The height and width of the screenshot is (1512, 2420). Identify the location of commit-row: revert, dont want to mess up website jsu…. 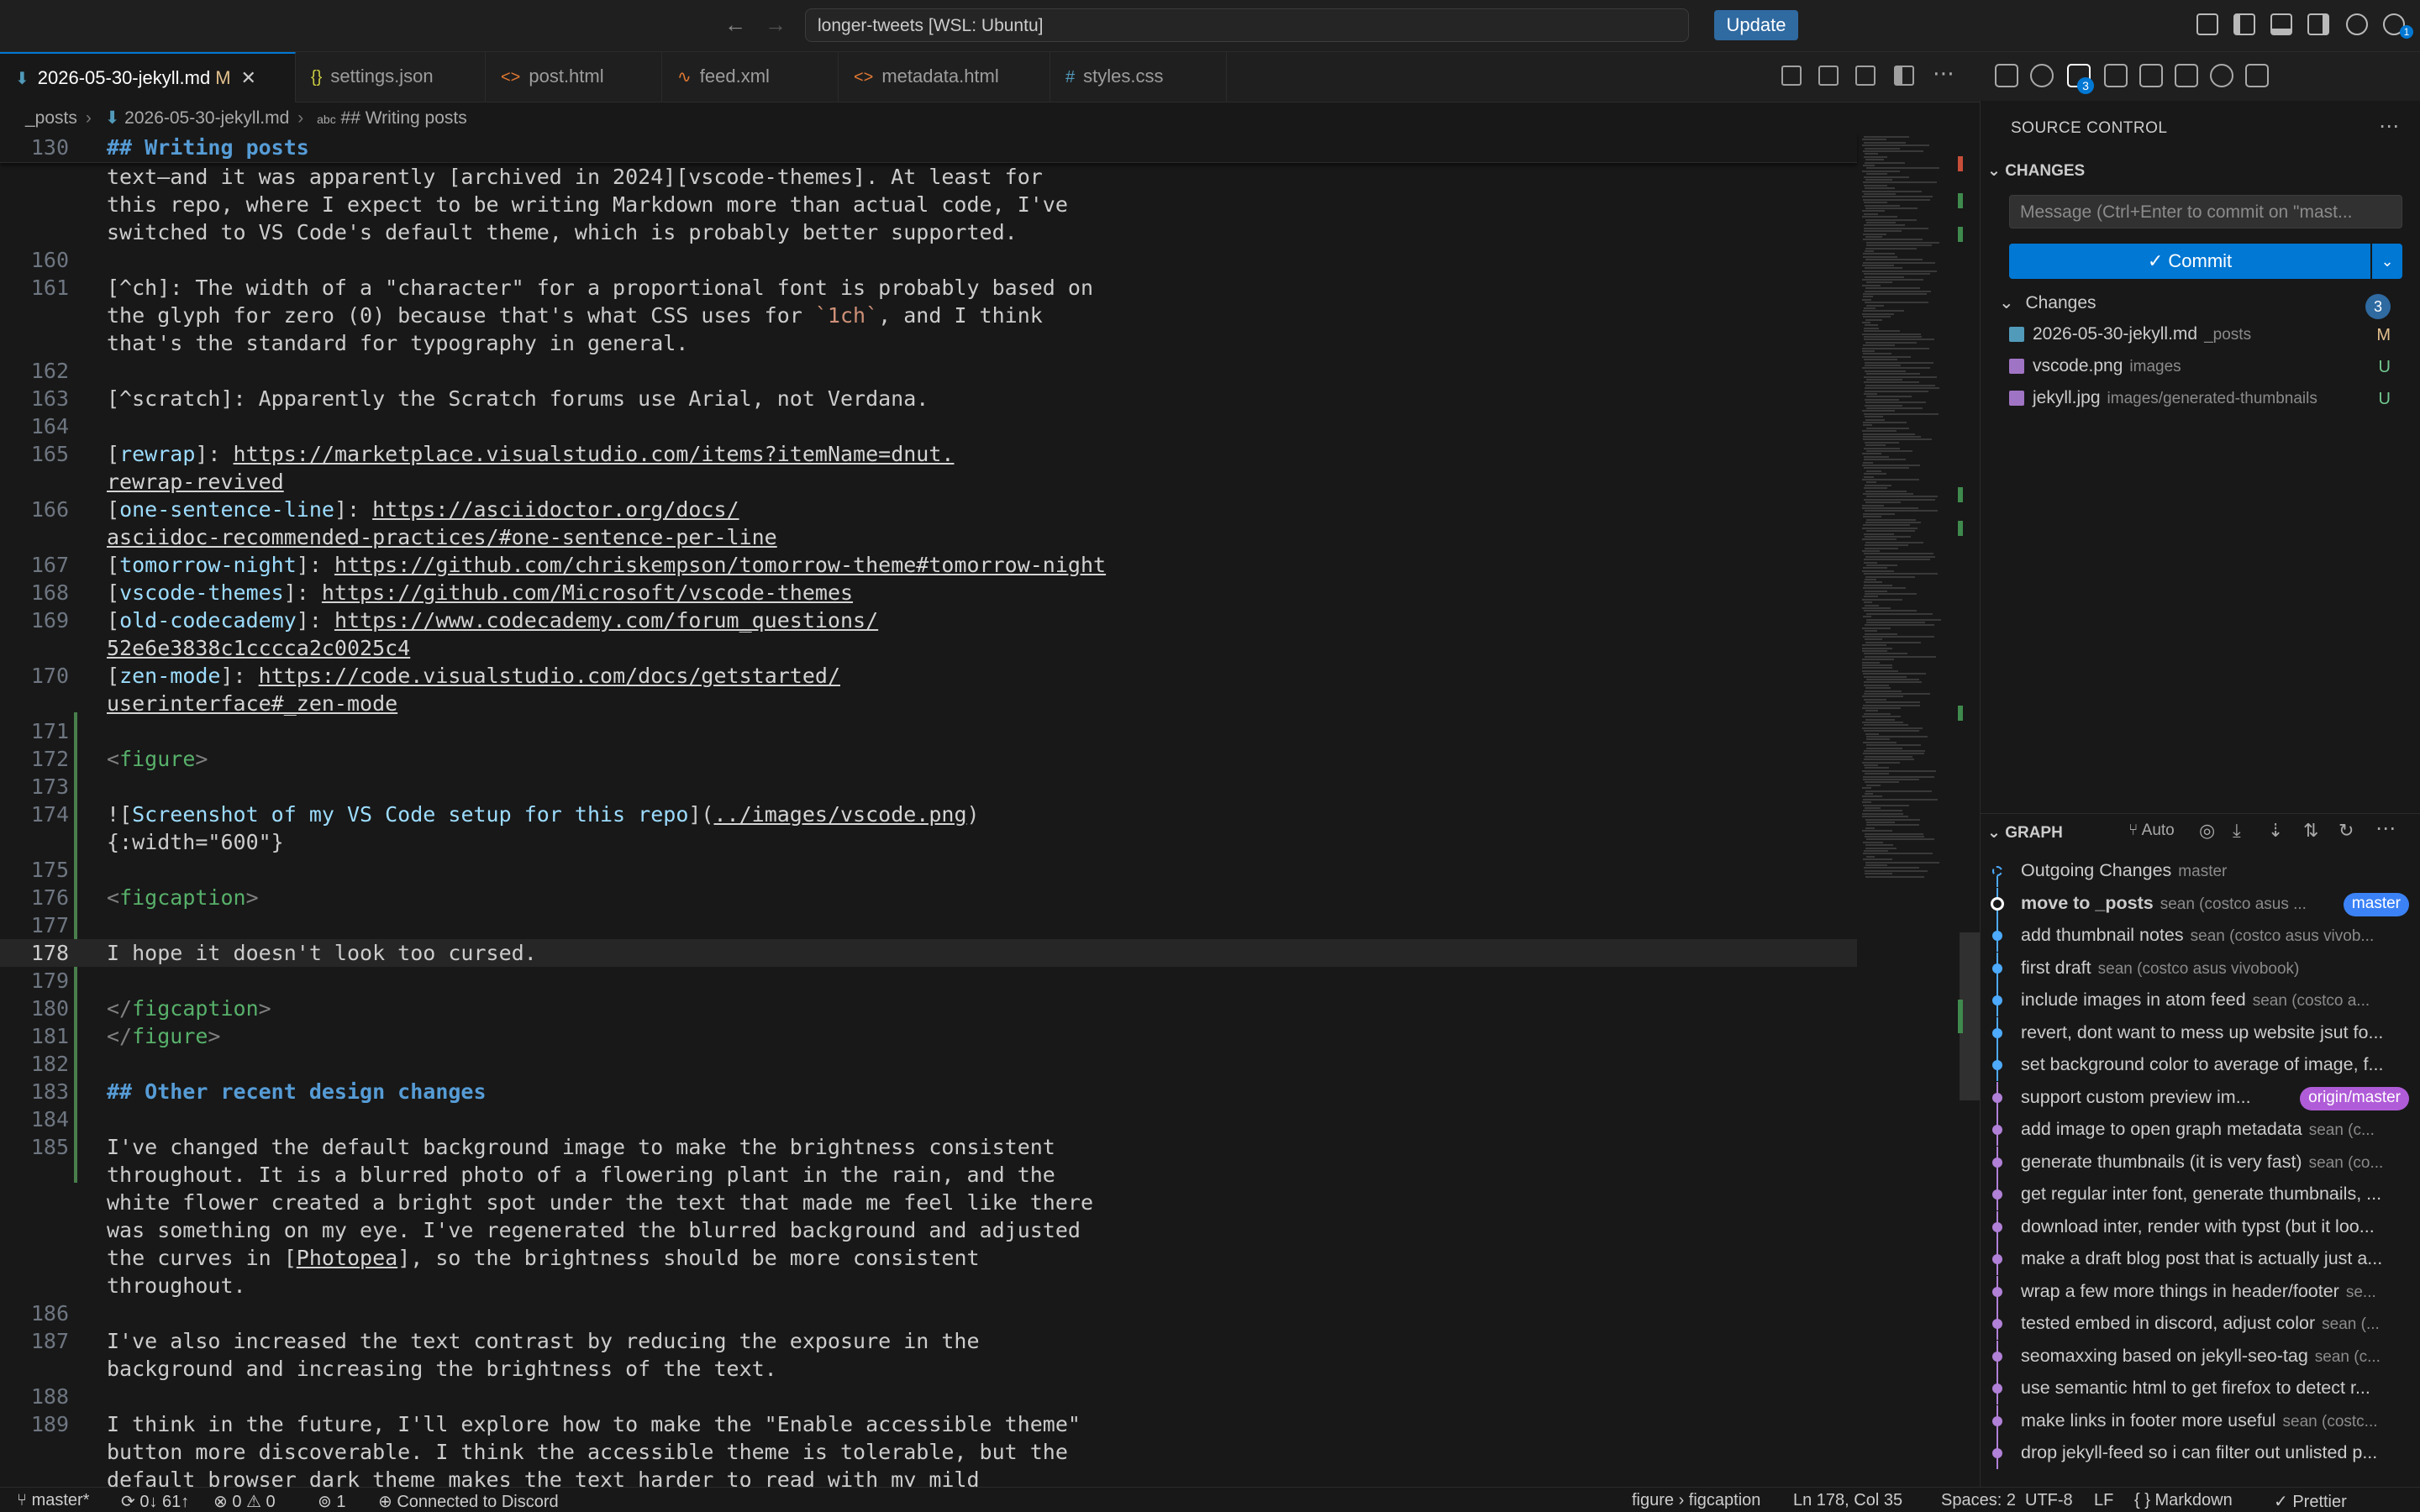
(2202, 1032).